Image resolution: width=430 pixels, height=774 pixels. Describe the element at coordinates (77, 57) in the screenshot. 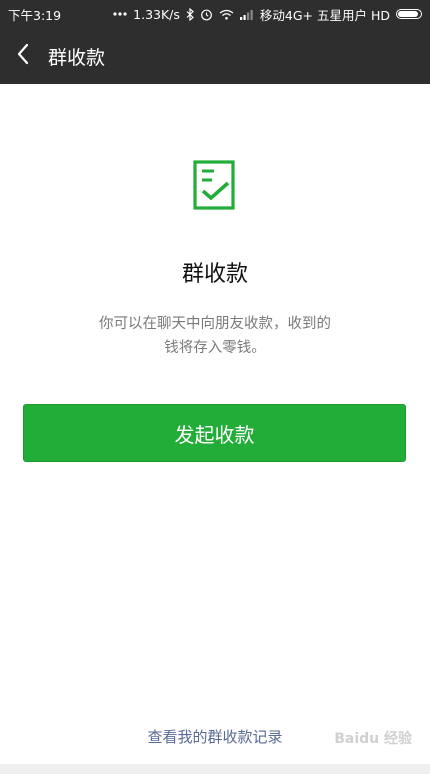

I see `page-title: 群收款` at that location.